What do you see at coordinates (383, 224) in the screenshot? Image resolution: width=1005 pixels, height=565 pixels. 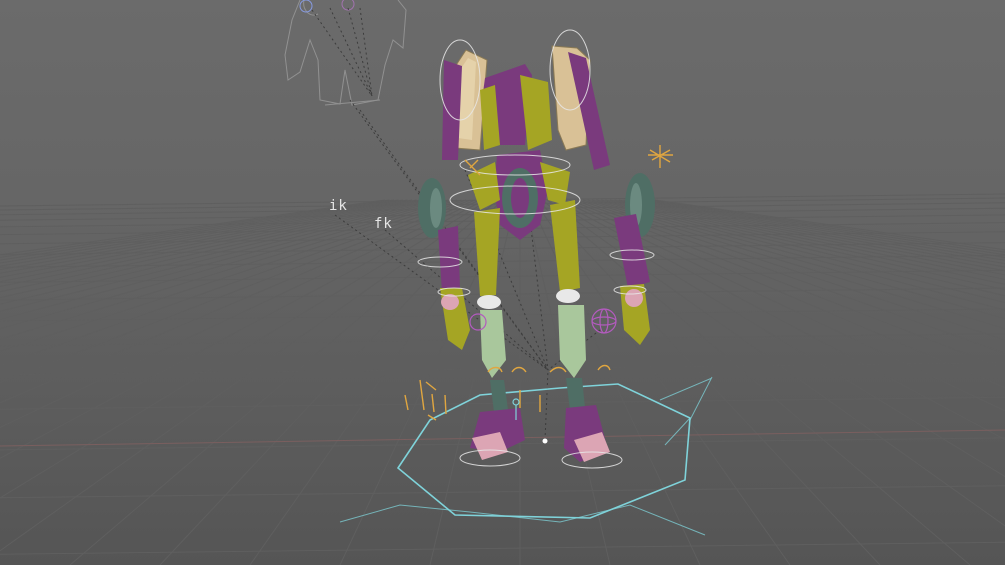 I see `fk-label: fk` at bounding box center [383, 224].